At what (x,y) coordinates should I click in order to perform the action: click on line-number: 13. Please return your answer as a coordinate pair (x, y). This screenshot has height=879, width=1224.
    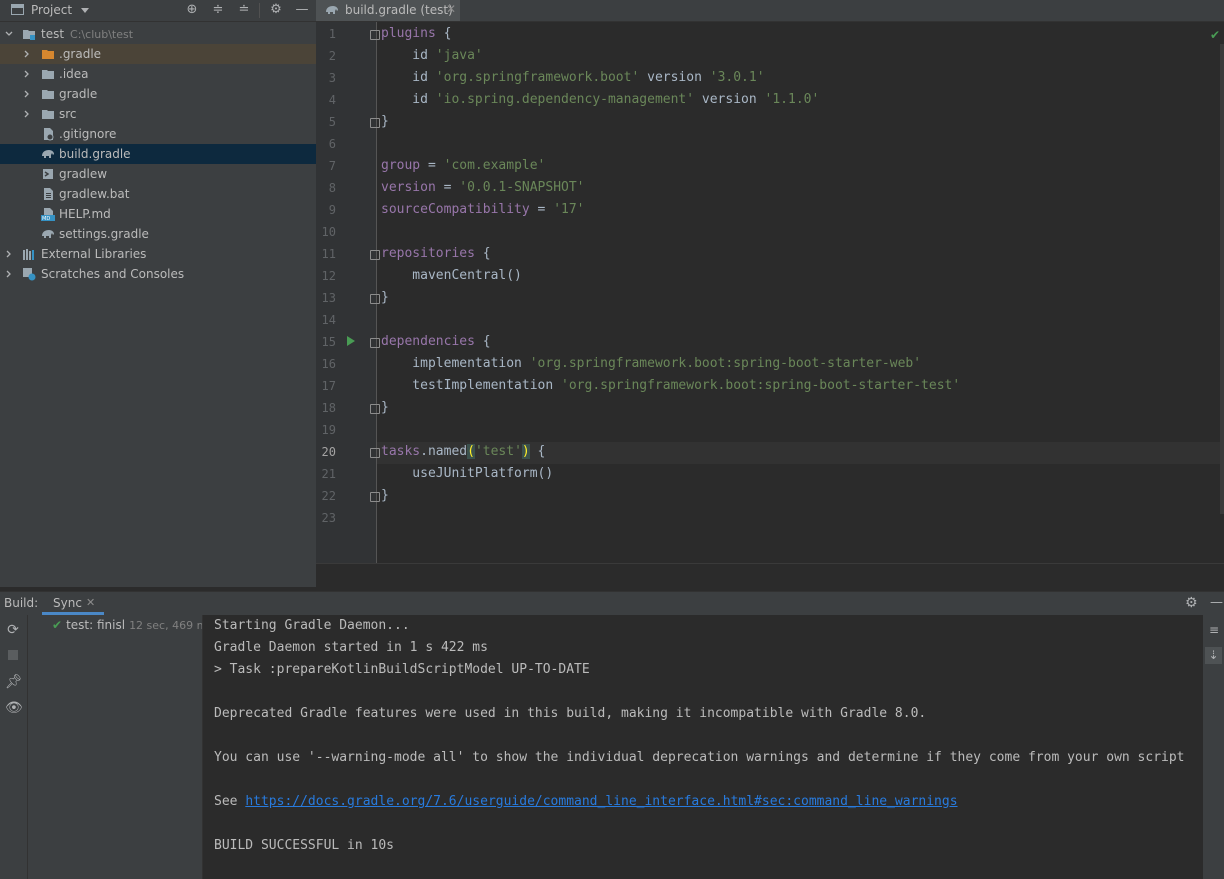
    Looking at the image, I should click on (328, 298).